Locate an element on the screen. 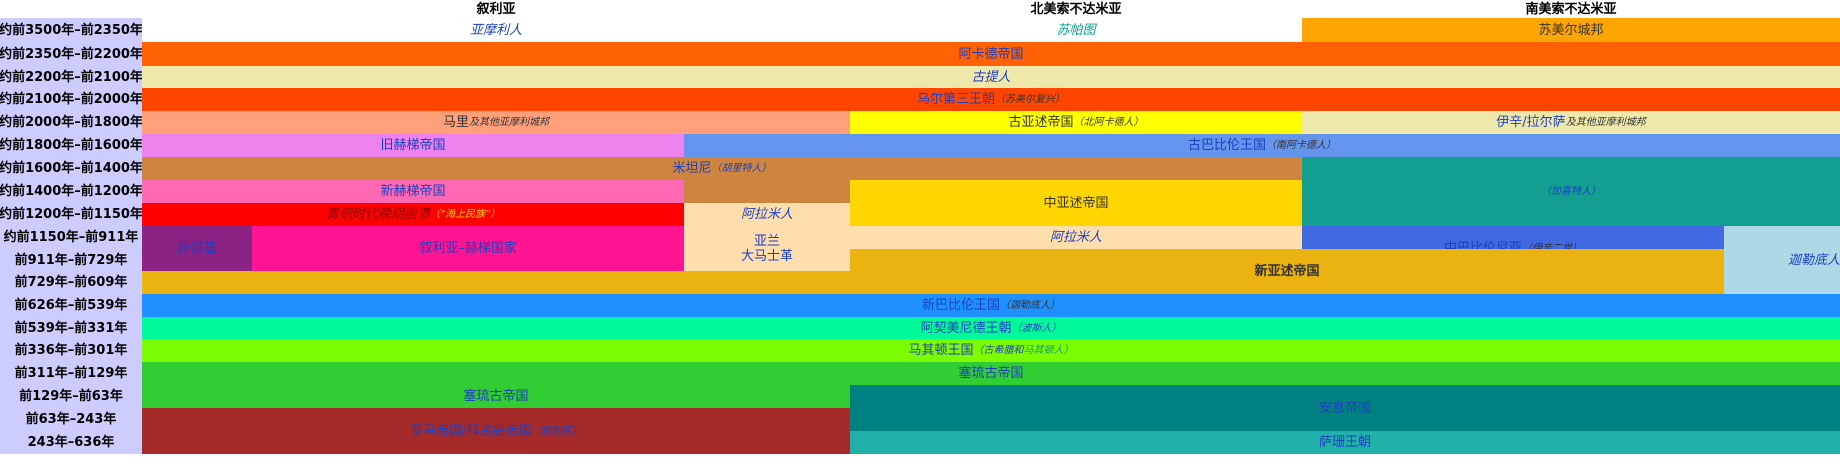  neo-assyria-top-cell: 新亚述帝国 is located at coordinates (1287, 271).